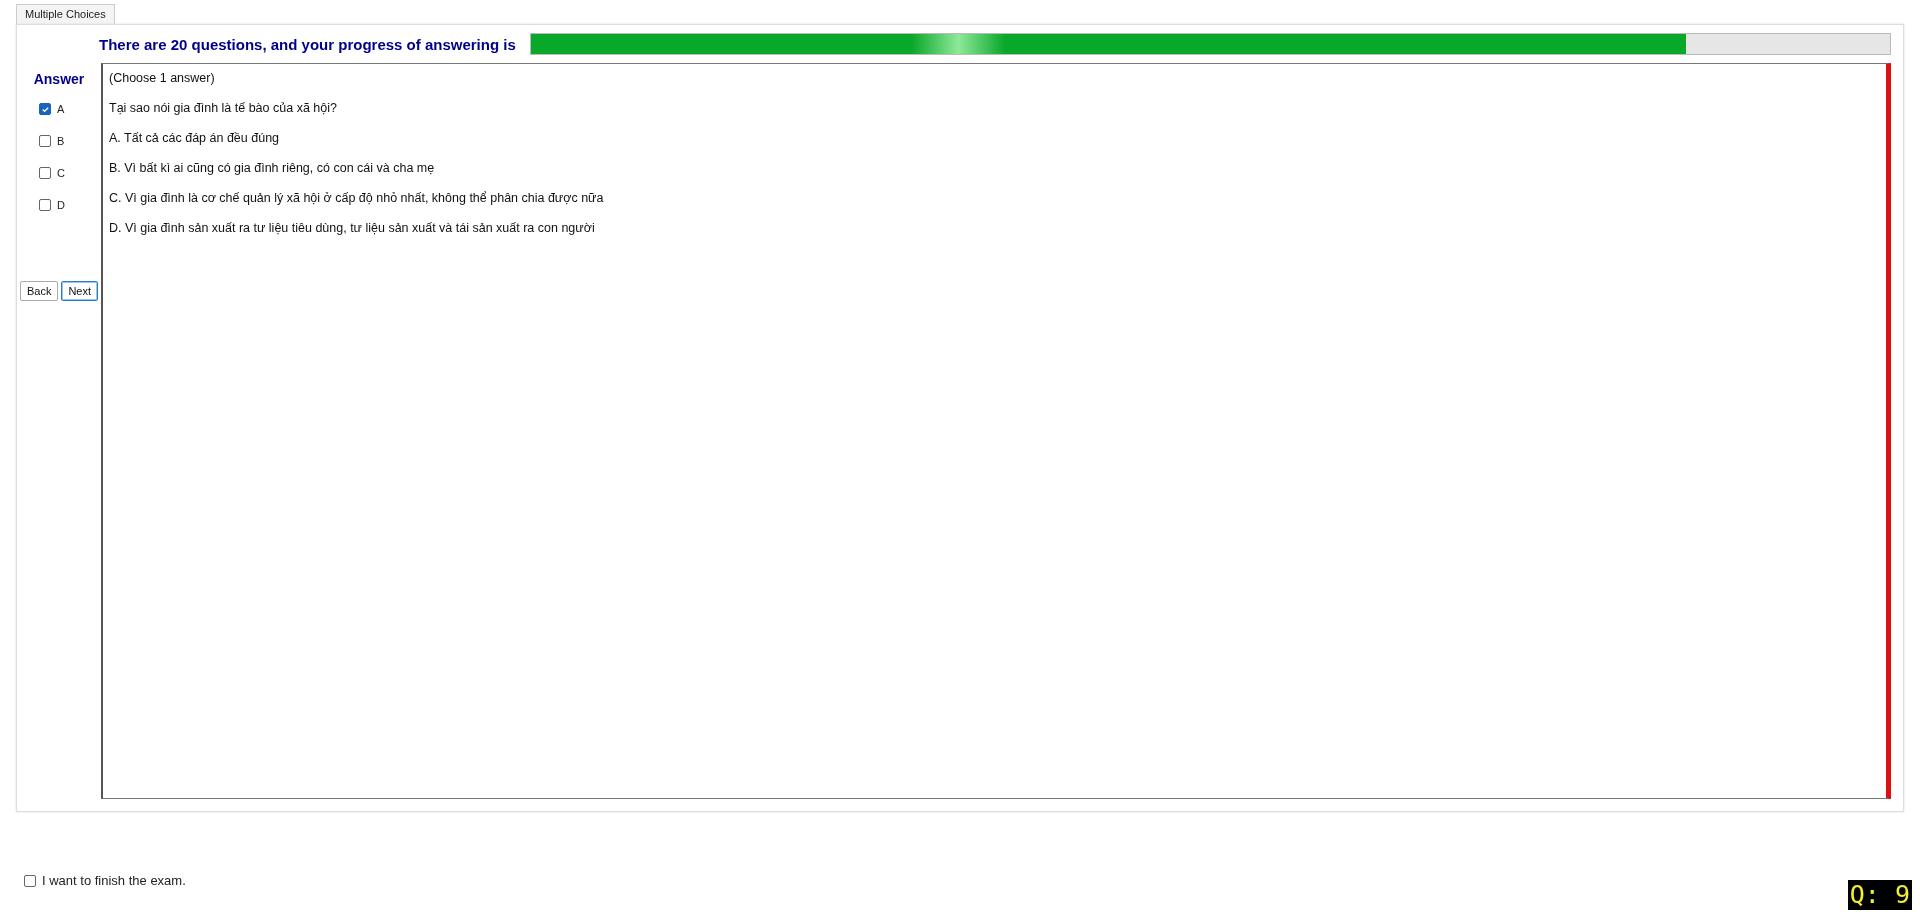 The image size is (1920, 920). I want to click on progress-heading: There are 20 questions, and your progress of answering is, so click(307, 44).